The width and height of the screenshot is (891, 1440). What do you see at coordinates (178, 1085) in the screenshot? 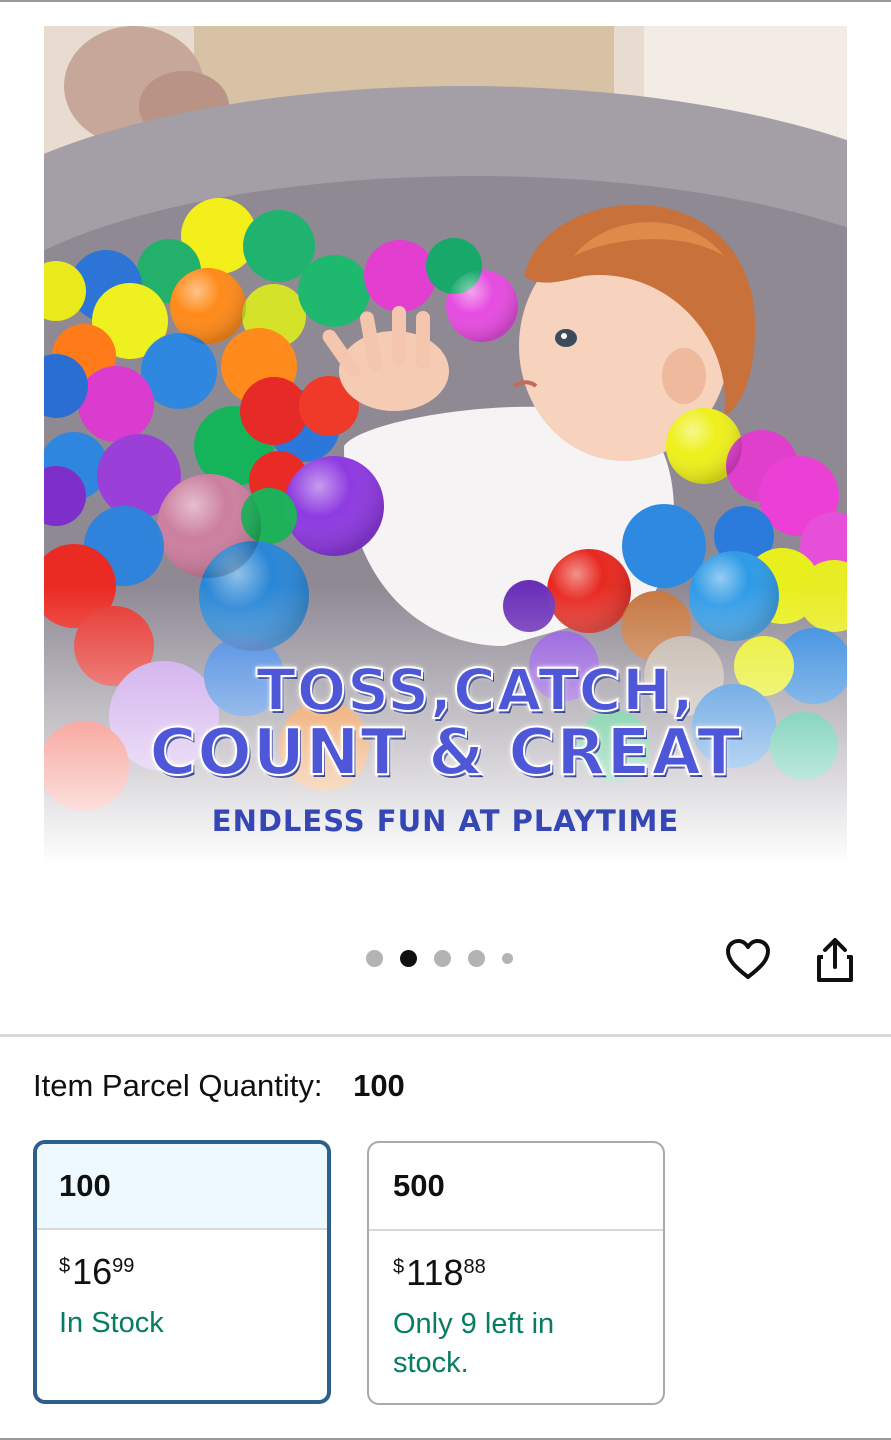
I see `quantity-label: Item Parcel Quantity:` at bounding box center [178, 1085].